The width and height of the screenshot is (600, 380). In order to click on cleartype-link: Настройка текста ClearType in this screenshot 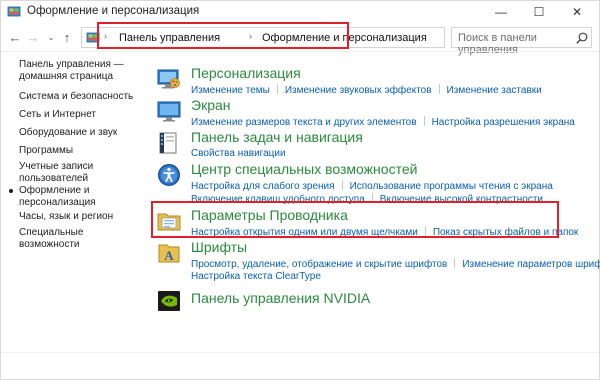, I will do `click(256, 276)`.